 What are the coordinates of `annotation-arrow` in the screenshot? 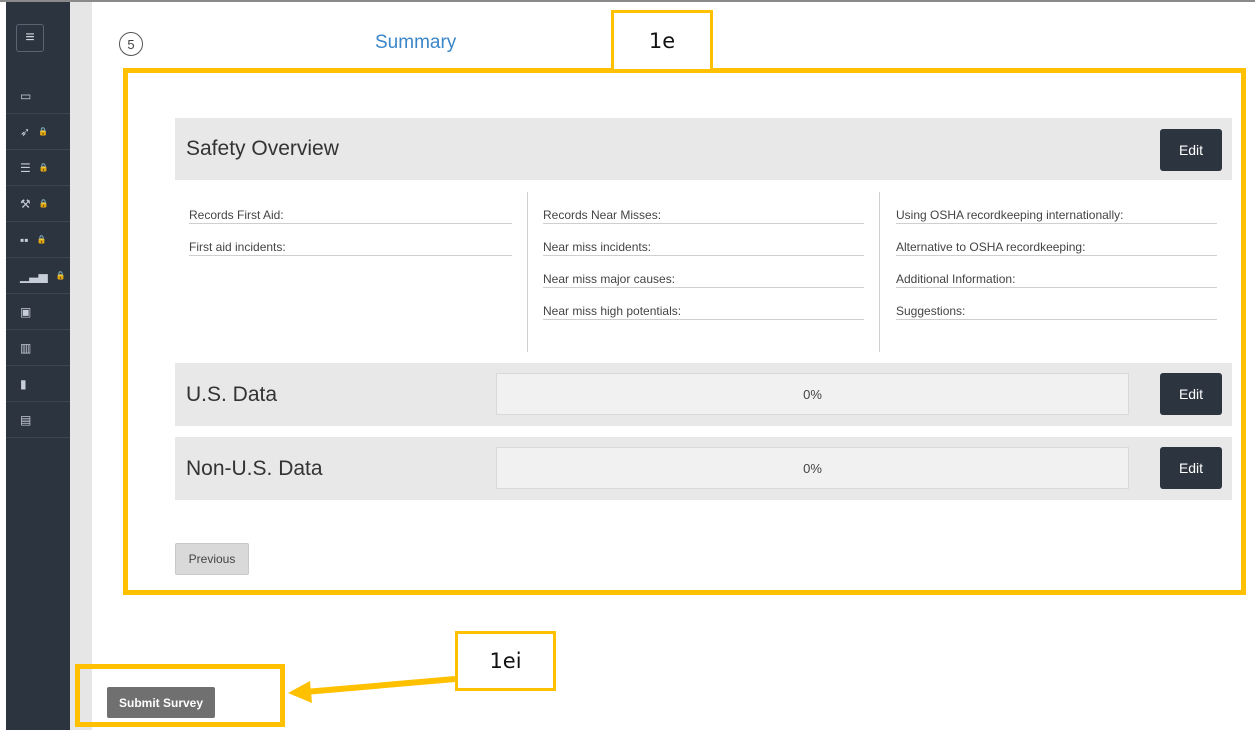 It's located at (372, 689).